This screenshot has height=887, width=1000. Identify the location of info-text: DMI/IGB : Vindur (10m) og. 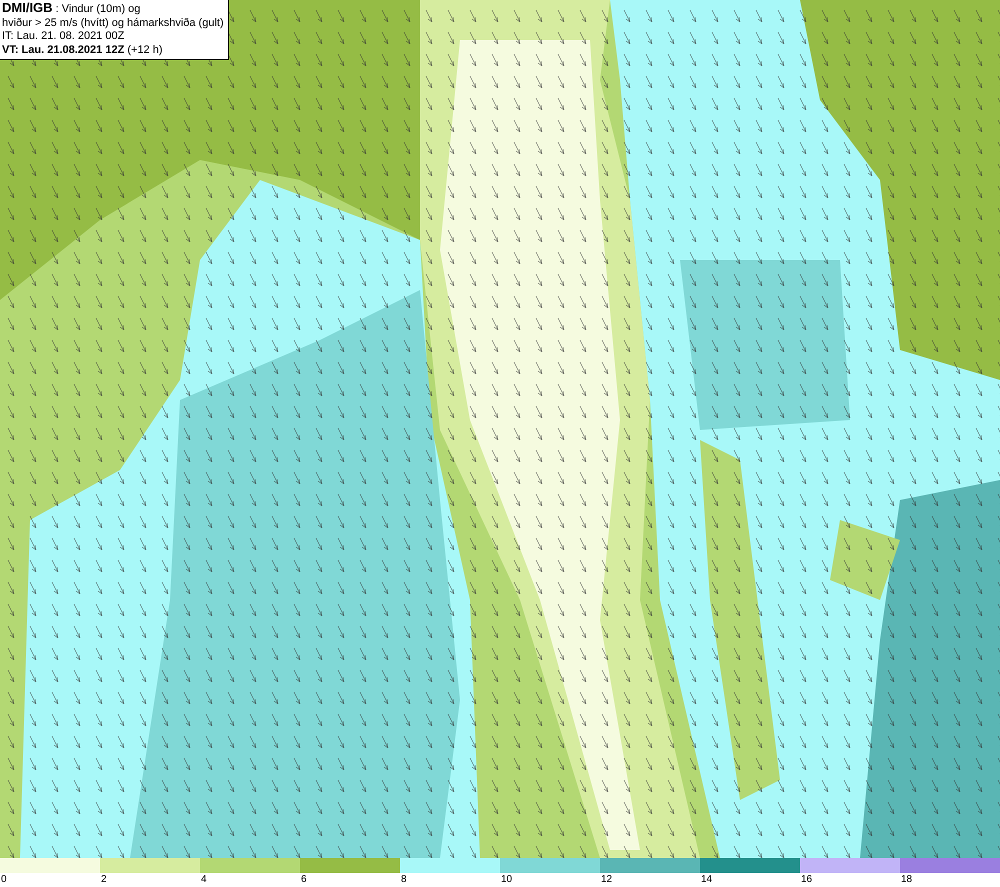
(72, 8).